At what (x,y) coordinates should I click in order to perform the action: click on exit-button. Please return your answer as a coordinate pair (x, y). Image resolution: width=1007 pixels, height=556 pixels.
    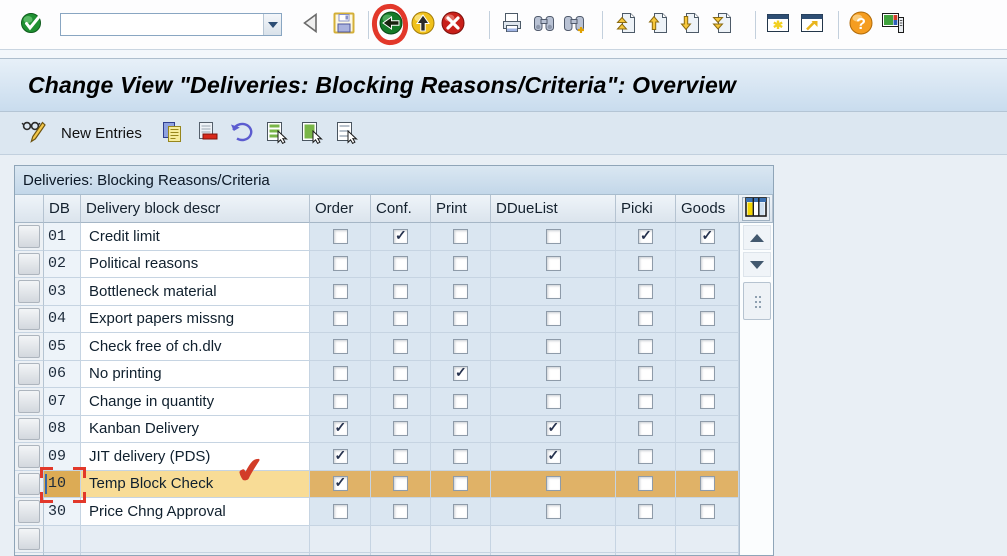
    Looking at the image, I should click on (423, 25).